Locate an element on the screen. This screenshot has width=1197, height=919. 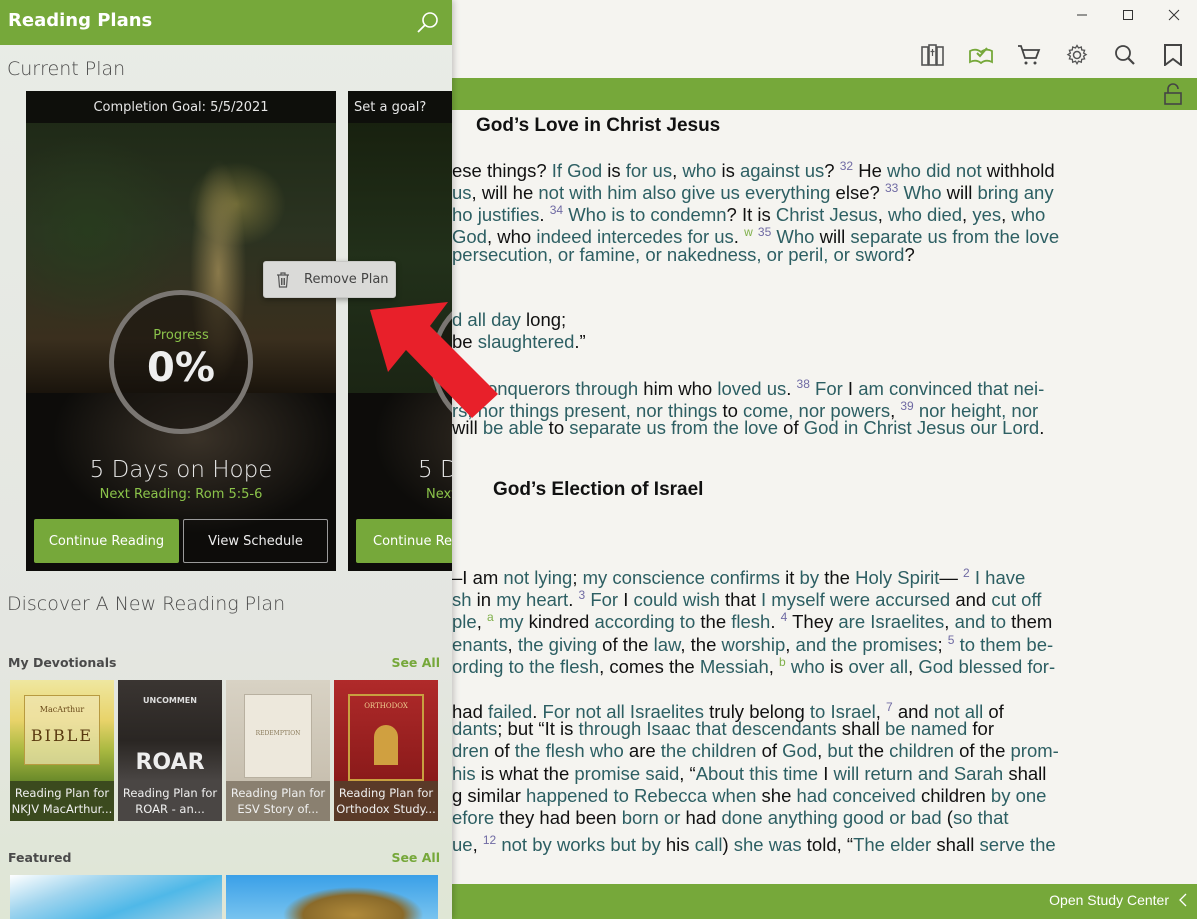
open-study-center-button: Open Study Center is located at coordinates (1118, 900).